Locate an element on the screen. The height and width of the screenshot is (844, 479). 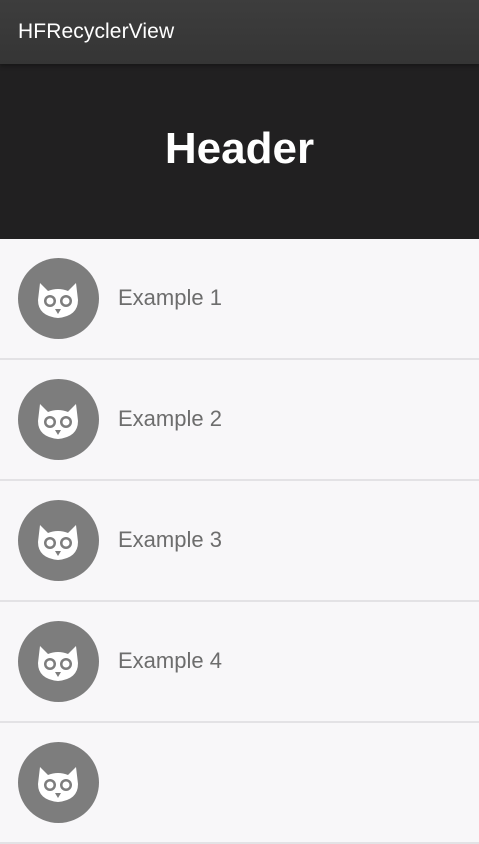
app-title: HFRecyclerView is located at coordinates (96, 31).